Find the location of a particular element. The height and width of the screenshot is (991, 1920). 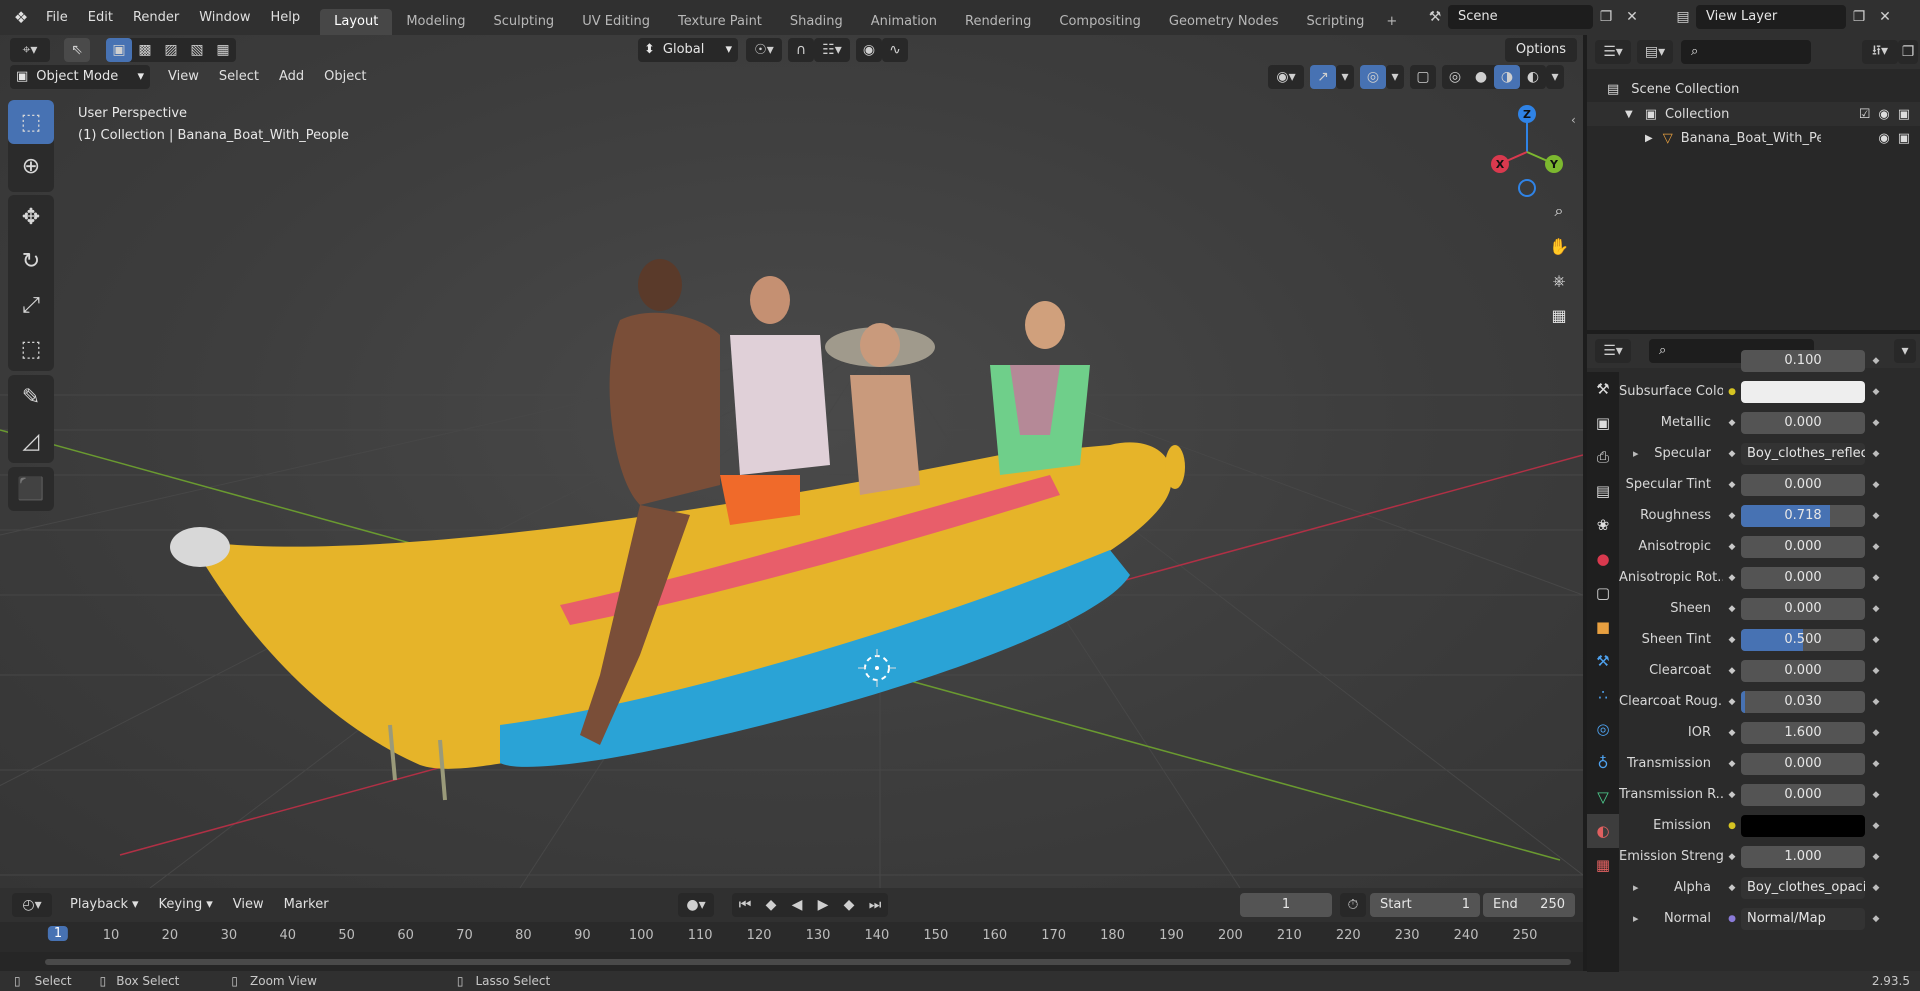

options-dropdown: Options is located at coordinates (1541, 50).